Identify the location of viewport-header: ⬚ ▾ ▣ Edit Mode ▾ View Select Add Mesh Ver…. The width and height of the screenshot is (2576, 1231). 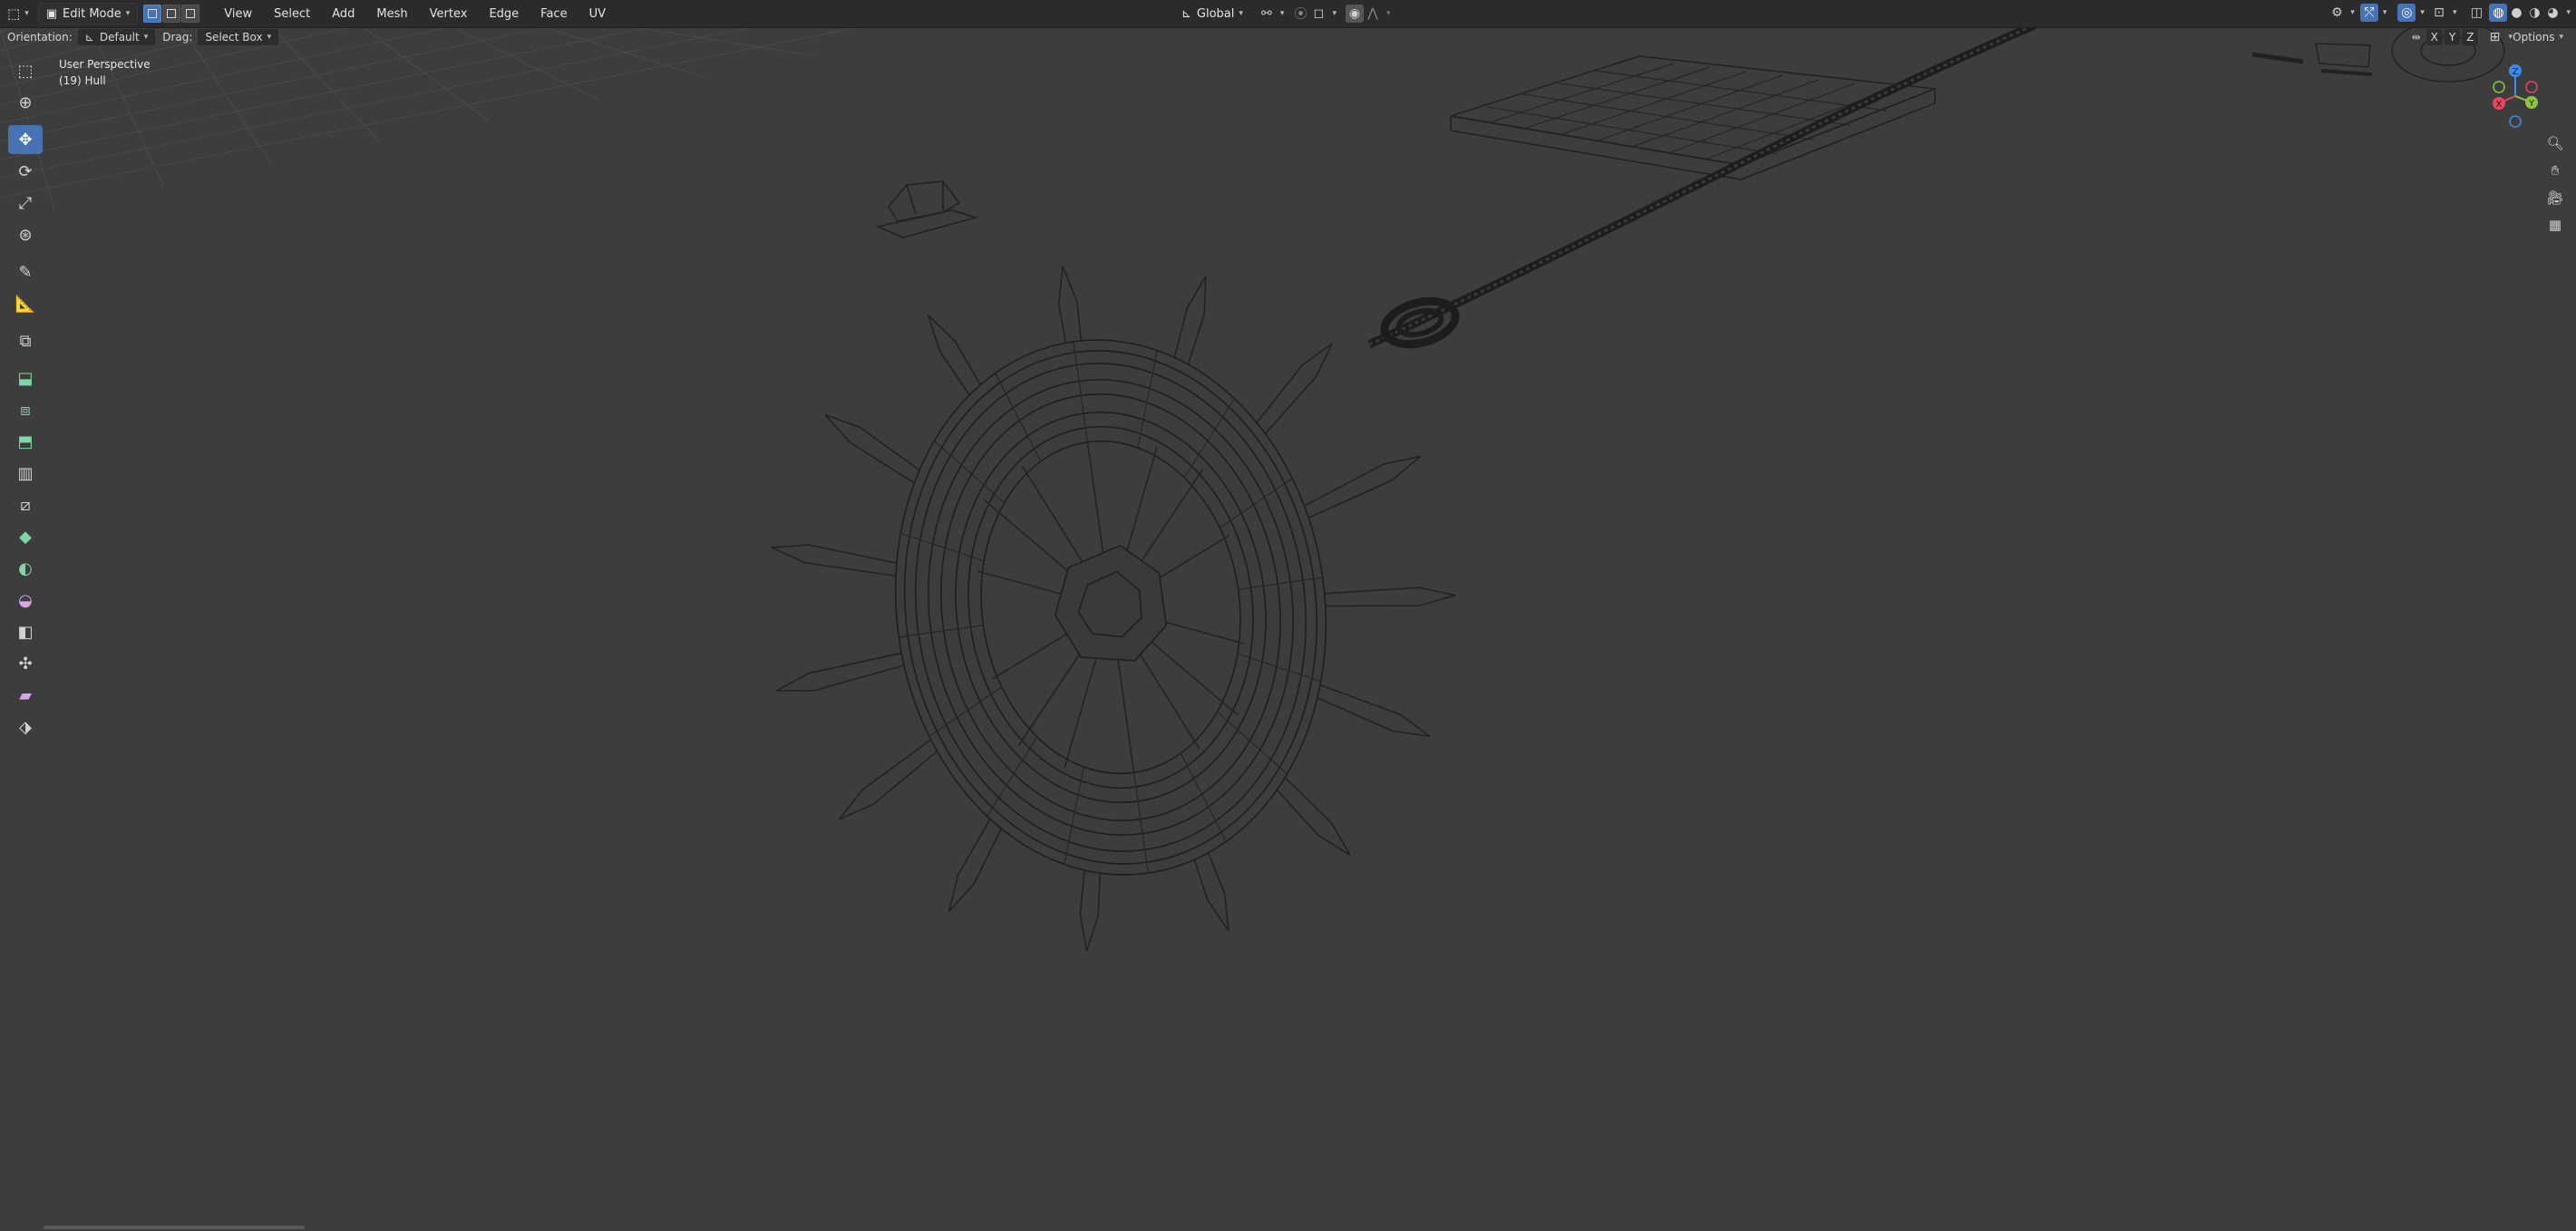
(1288, 14).